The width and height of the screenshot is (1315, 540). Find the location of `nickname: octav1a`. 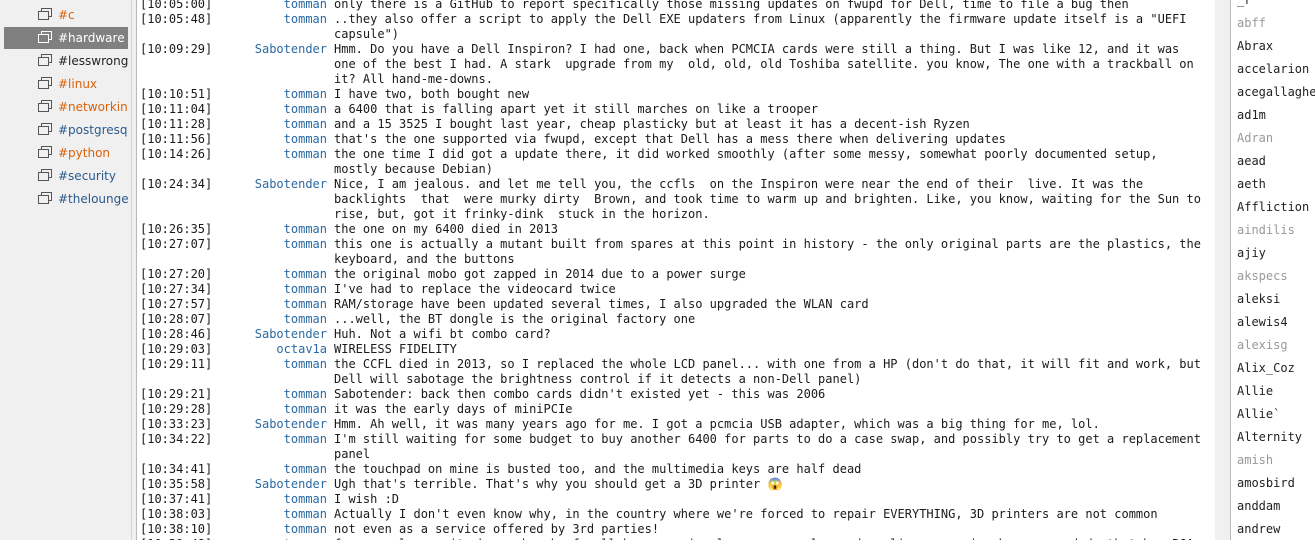

nickname: octav1a is located at coordinates (271, 349).